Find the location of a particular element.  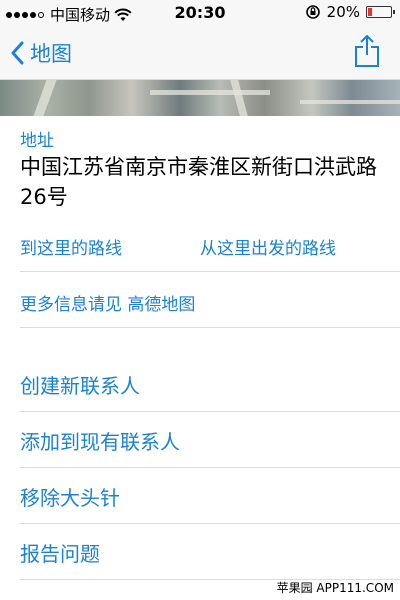

directions-row: 到这里的路线 从这里出发的路线 is located at coordinates (210, 244).